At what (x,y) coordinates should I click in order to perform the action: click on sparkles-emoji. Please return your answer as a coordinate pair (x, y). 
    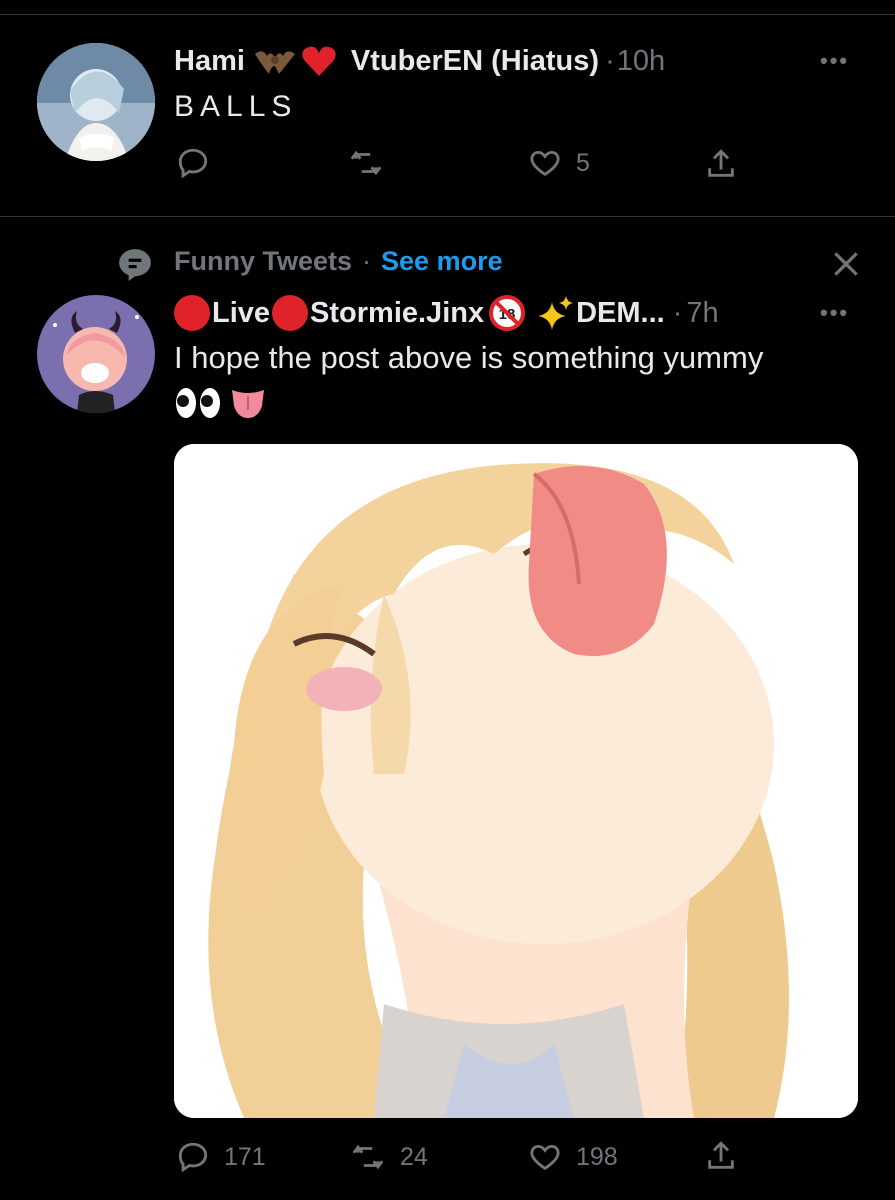
    Looking at the image, I should click on (556, 313).